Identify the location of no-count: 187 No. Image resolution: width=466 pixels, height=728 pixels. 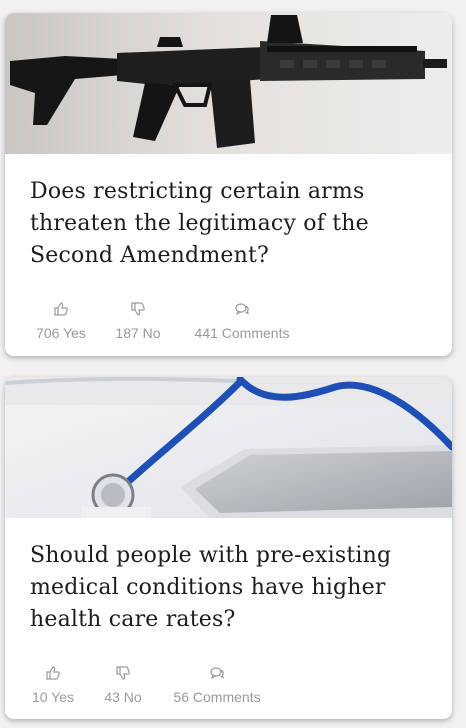
(138, 333).